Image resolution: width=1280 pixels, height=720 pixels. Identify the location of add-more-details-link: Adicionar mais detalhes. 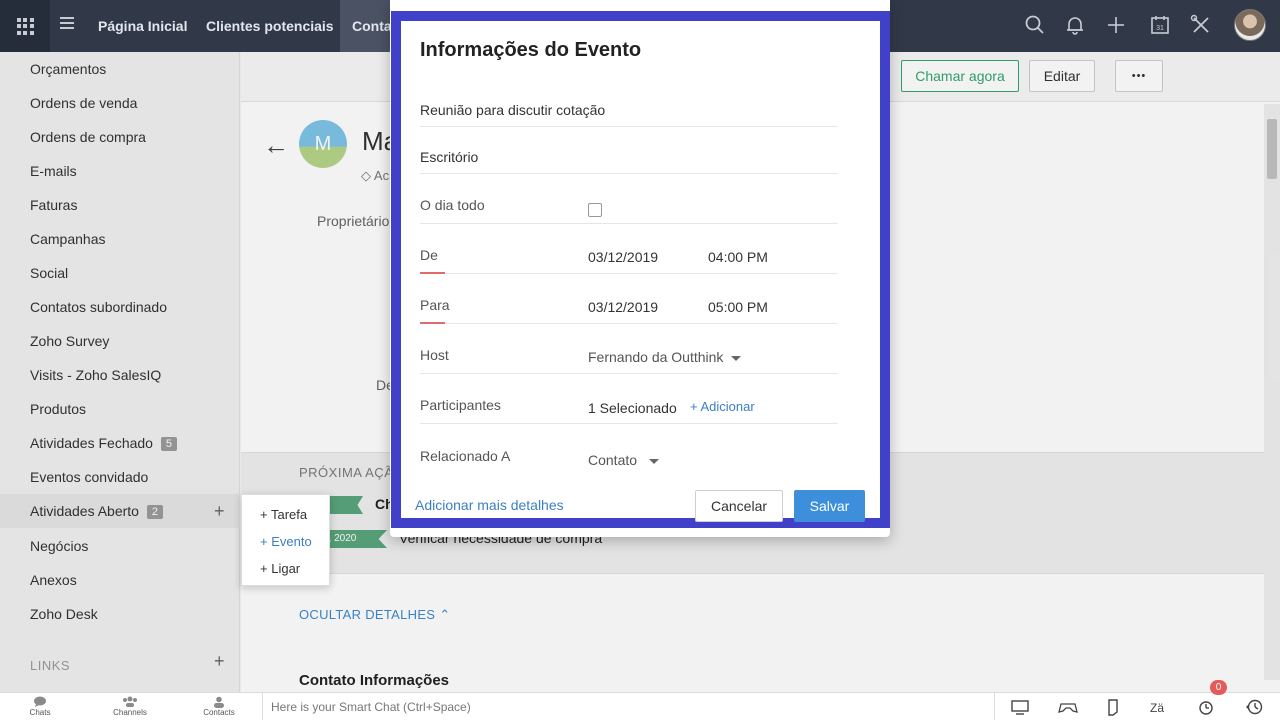
(489, 505).